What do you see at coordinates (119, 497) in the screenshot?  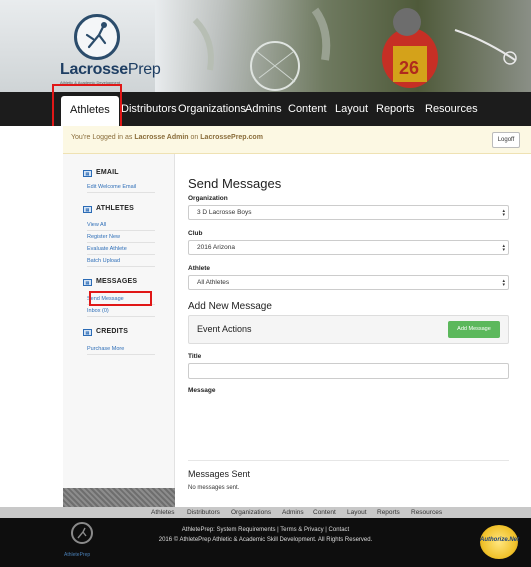 I see `sidebar-pattern` at bounding box center [119, 497].